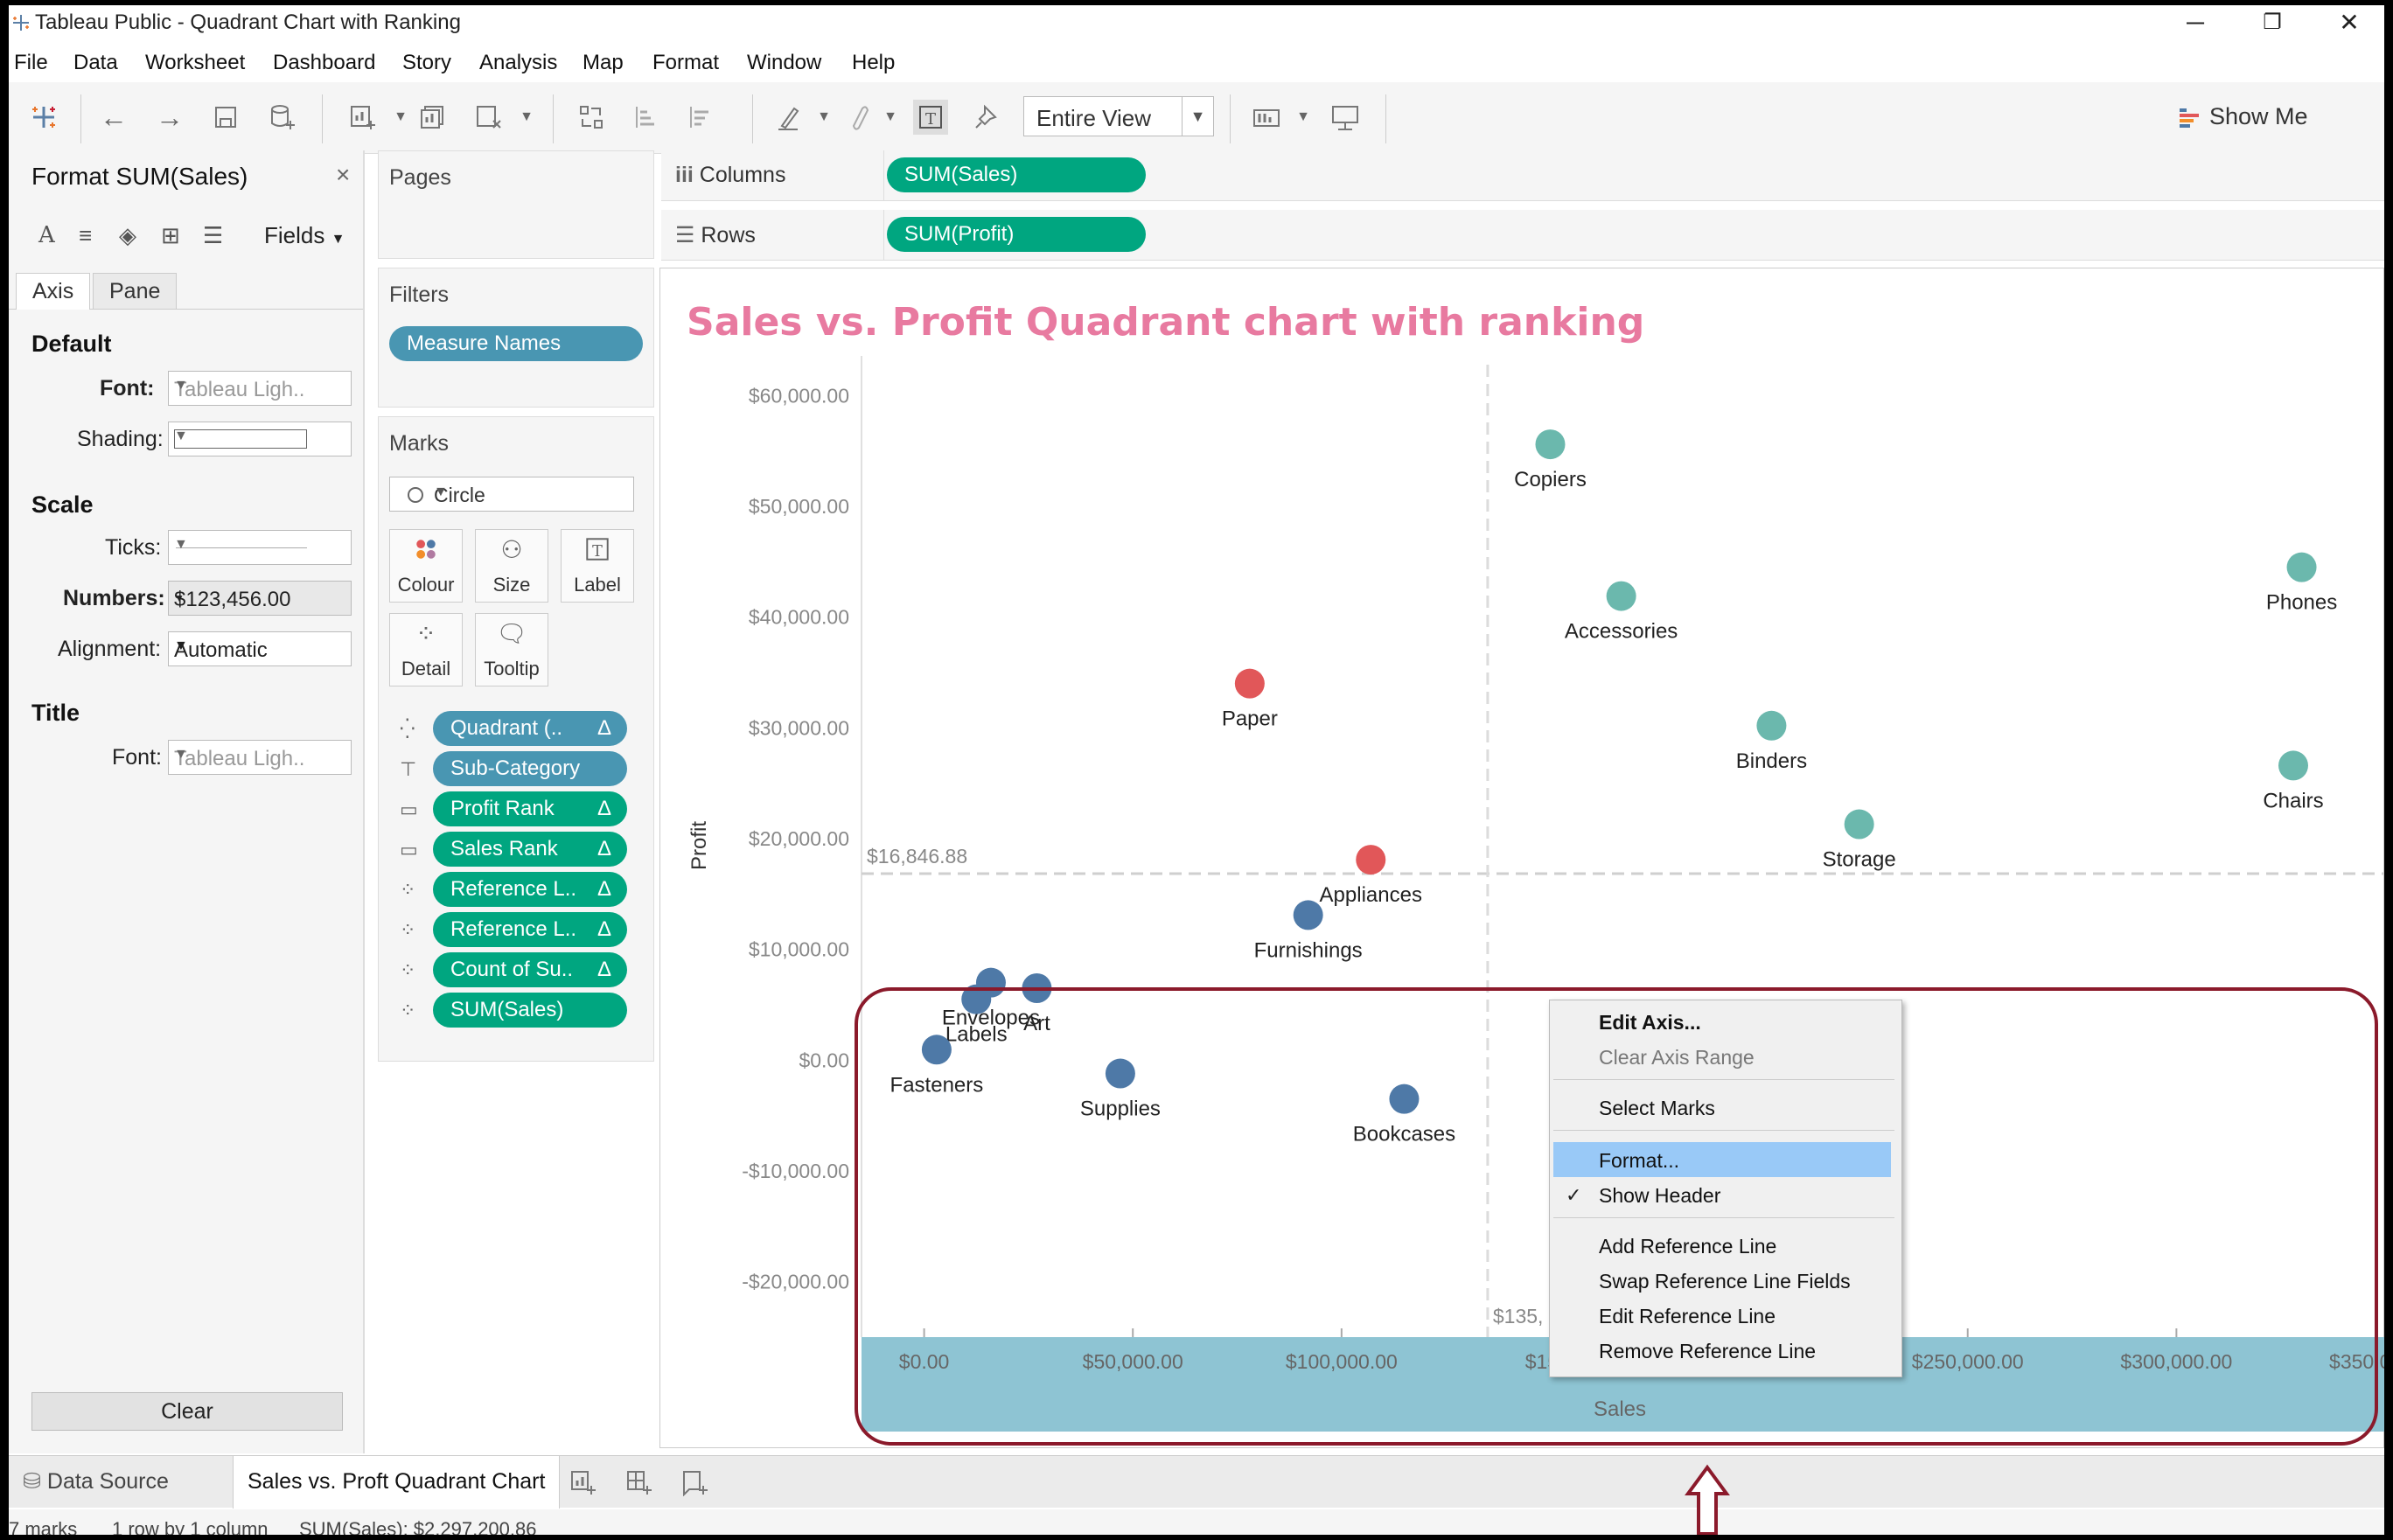  Describe the element at coordinates (1017, 174) in the screenshot. I see `columns-pill-sum-sales: SUM(Sales)` at that location.